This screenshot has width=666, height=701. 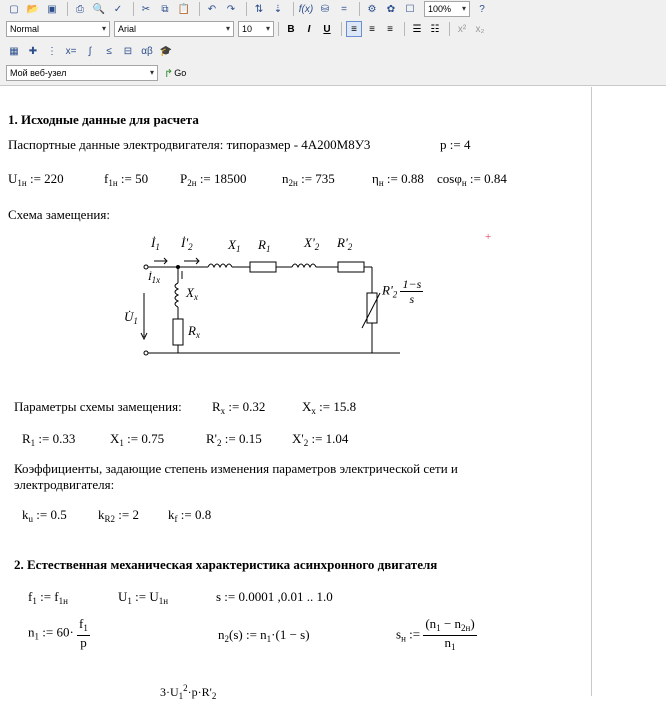 I want to click on align-bottom-icon: ⇣, so click(x=278, y=9).